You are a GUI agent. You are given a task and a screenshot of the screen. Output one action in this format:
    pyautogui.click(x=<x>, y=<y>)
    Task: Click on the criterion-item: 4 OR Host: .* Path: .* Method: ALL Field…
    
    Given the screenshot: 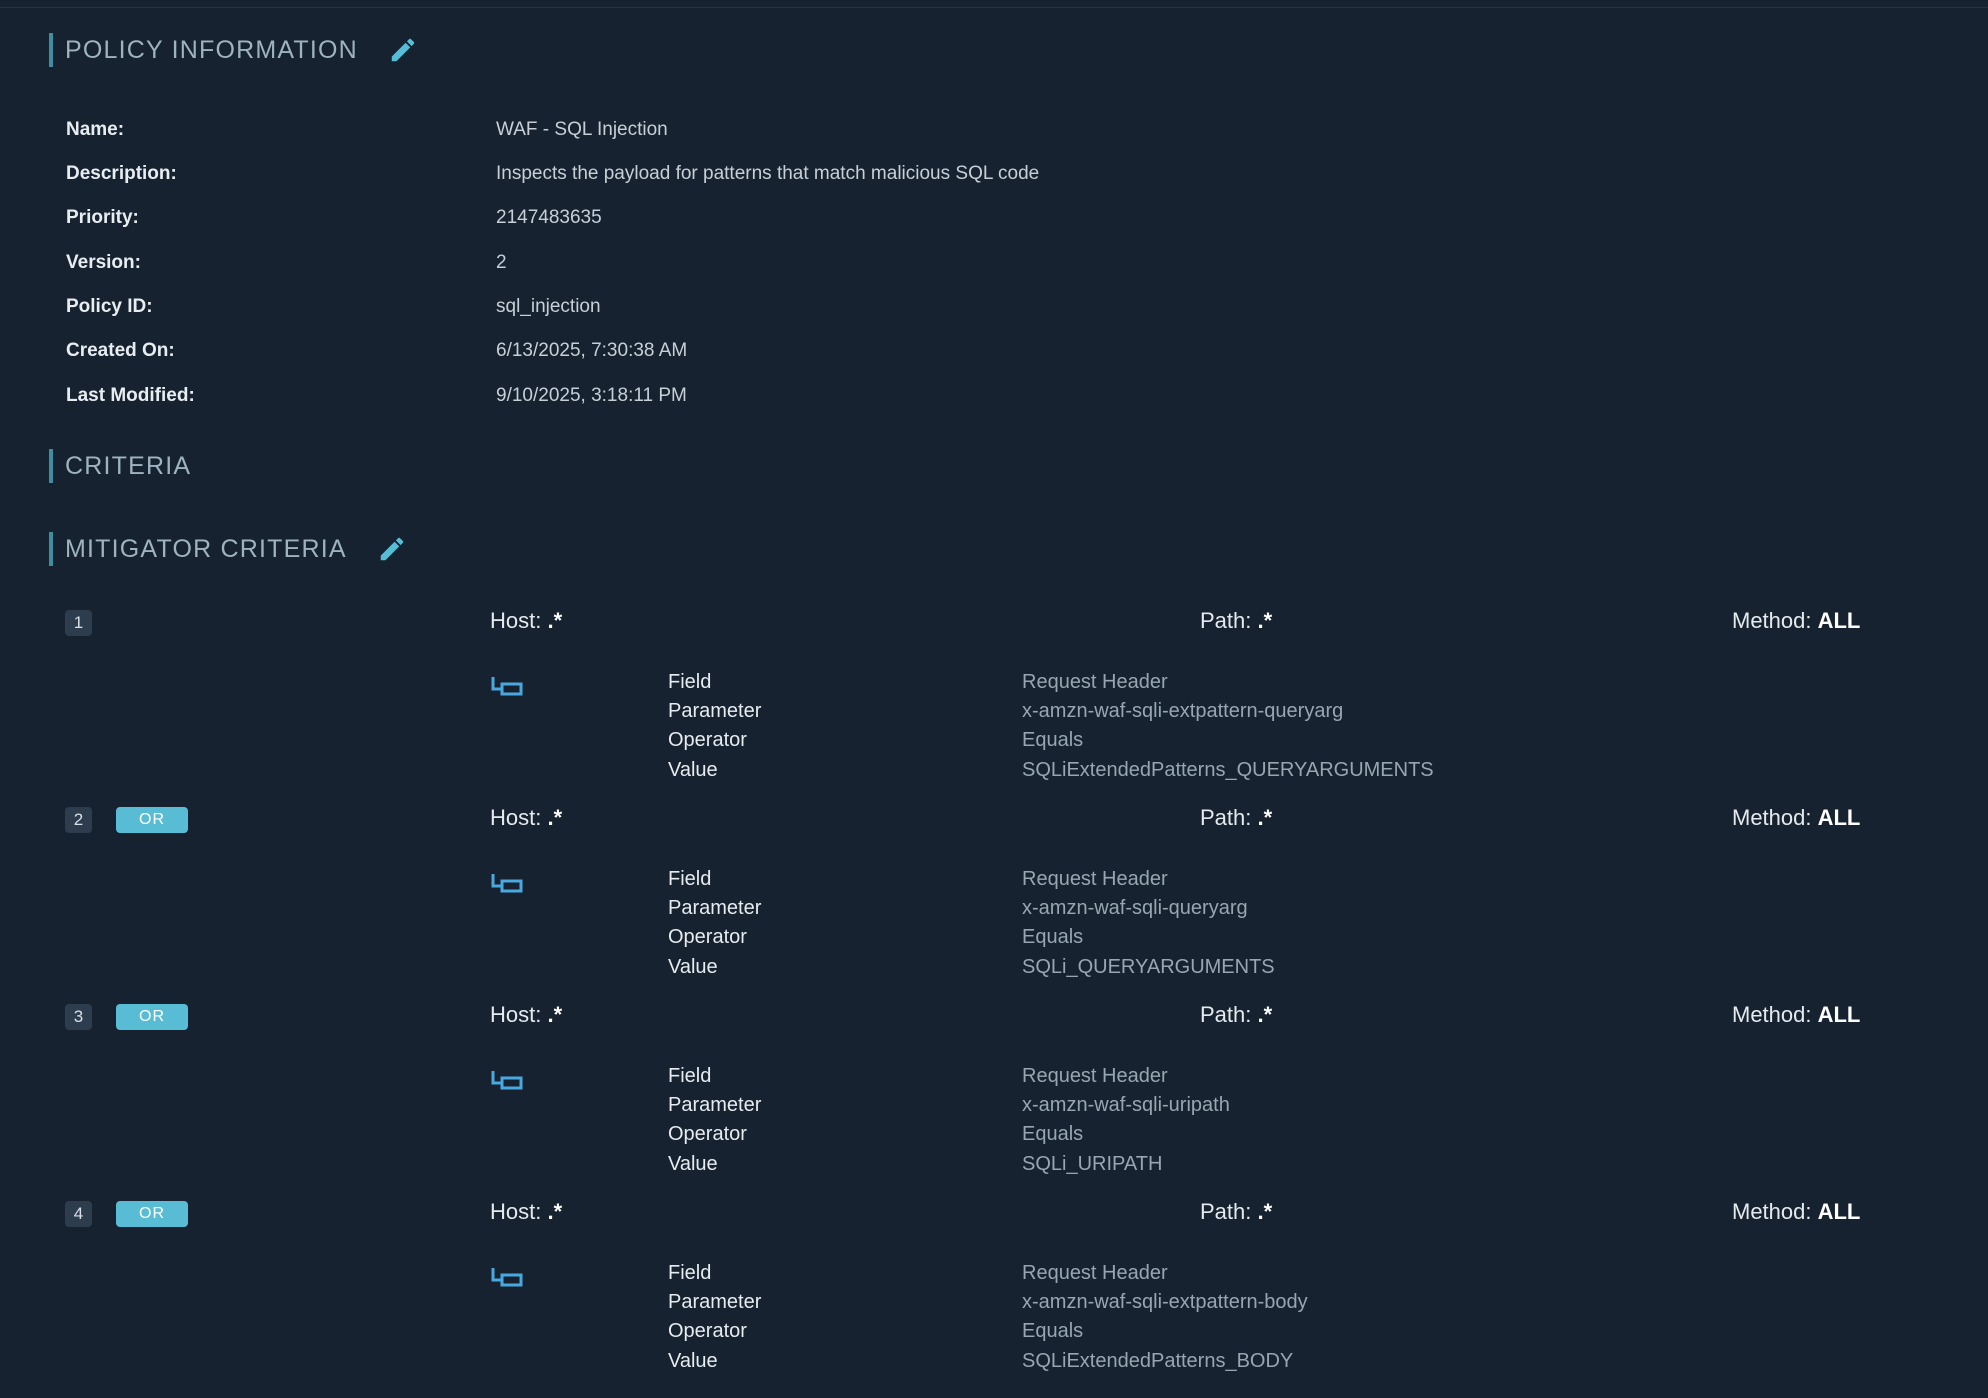 What is the action you would take?
    pyautogui.click(x=994, y=1298)
    